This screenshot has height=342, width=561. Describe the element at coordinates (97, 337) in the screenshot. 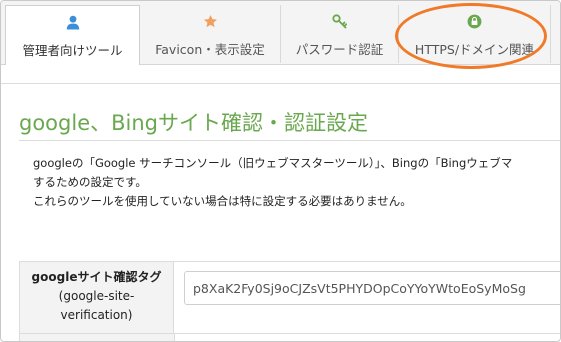

I see `table-row-next` at that location.